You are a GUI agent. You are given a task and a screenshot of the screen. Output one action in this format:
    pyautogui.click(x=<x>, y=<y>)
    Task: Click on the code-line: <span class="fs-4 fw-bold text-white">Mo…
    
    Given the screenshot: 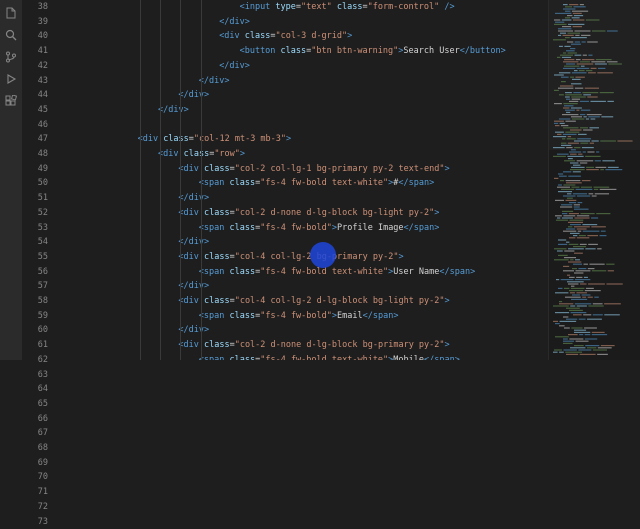 What is the action you would take?
    pyautogui.click(x=329, y=356)
    